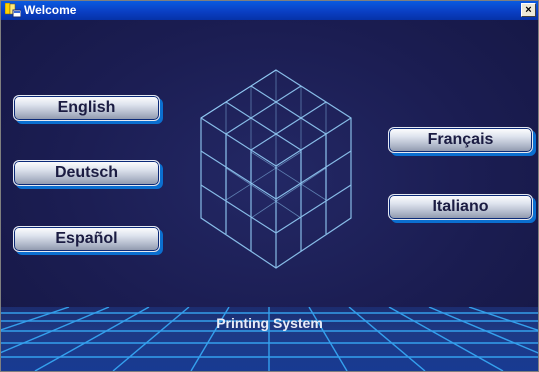 Image resolution: width=539 pixels, height=372 pixels. I want to click on title-bar: Welcome ×, so click(269, 10).